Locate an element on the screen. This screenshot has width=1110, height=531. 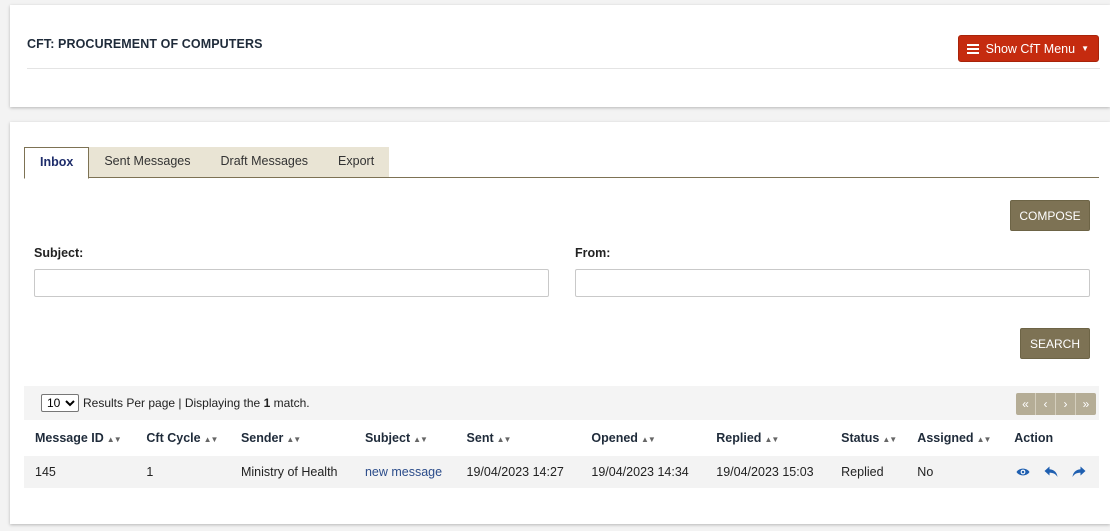
cell-cft-cycle: 1 is located at coordinates (182, 472).